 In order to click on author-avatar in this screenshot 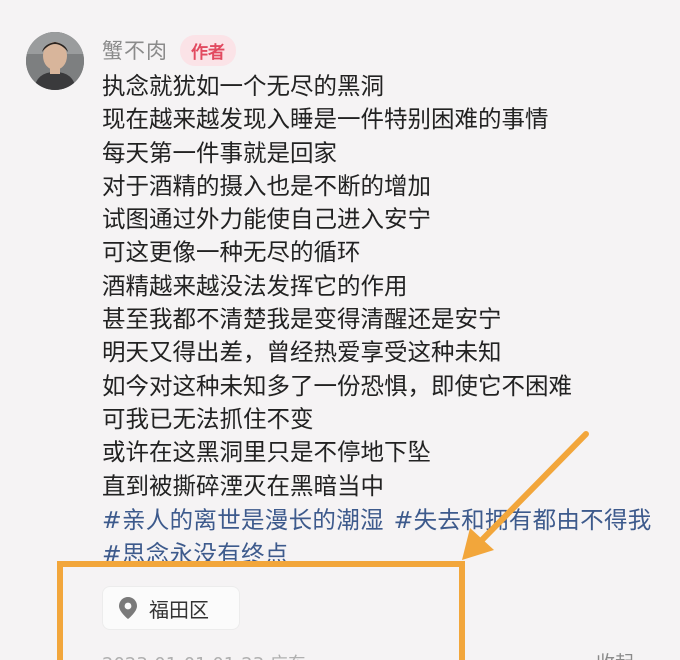, I will do `click(55, 61)`.